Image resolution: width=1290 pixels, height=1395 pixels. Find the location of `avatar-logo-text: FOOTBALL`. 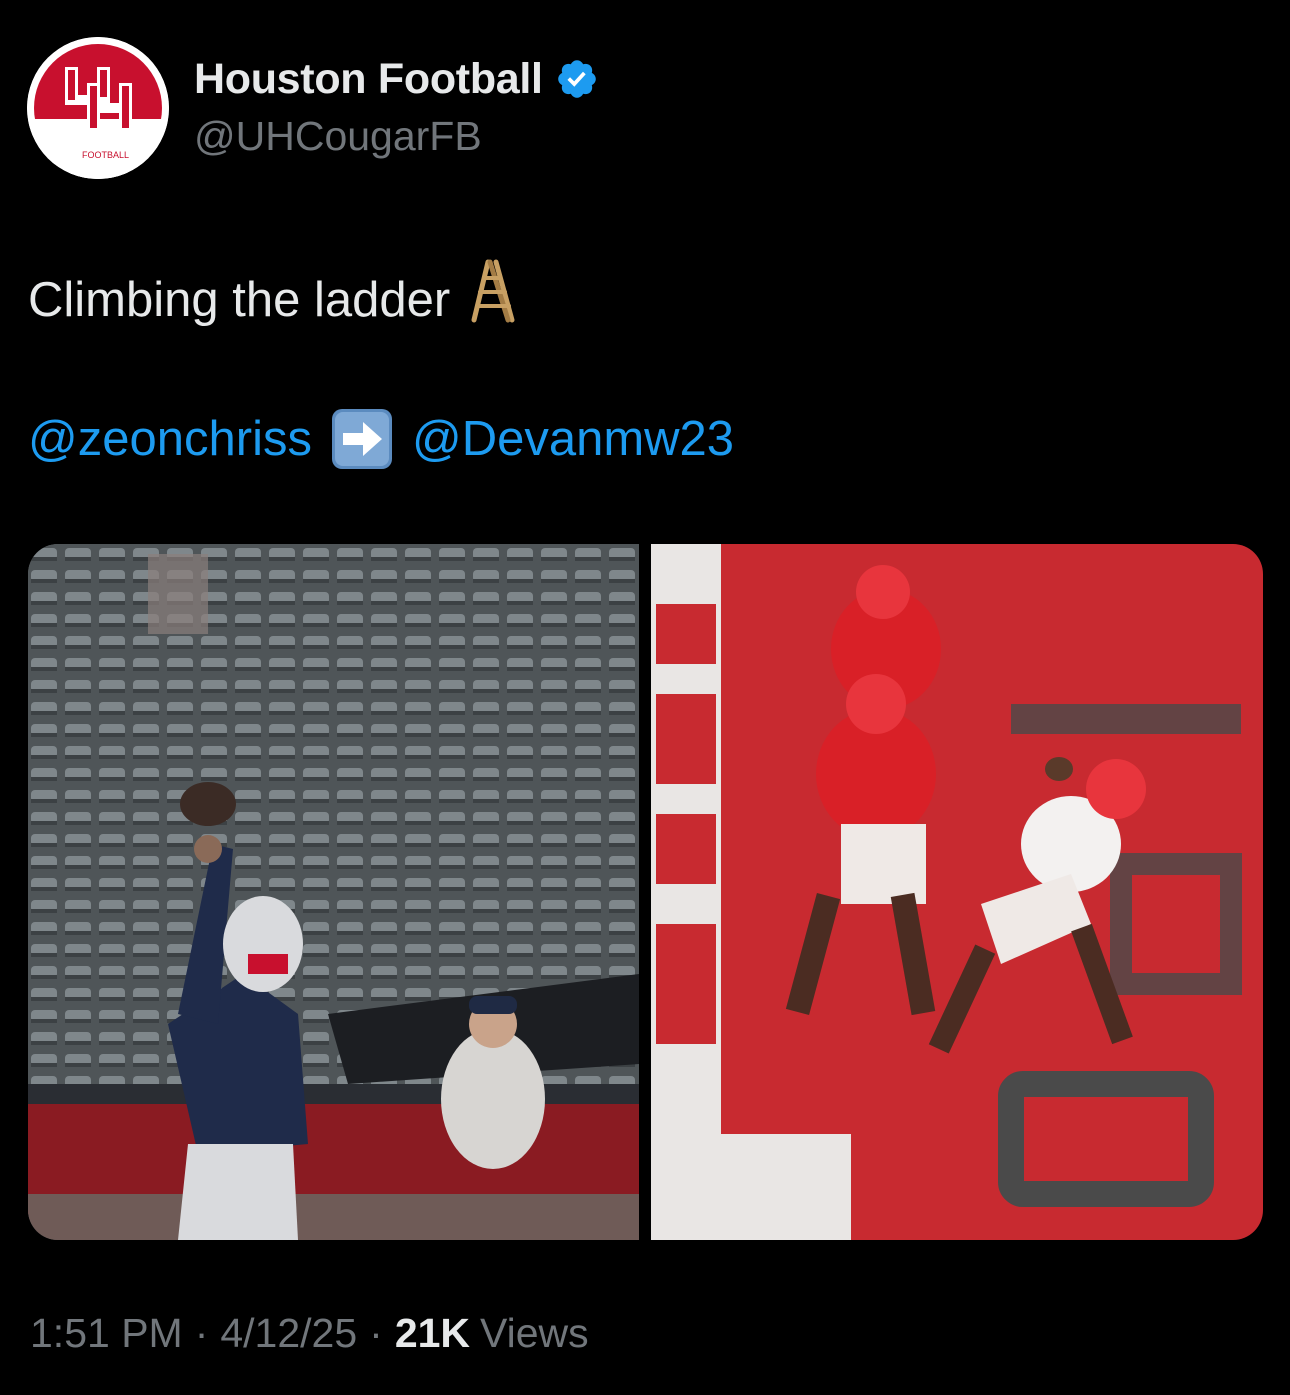

avatar-logo-text: FOOTBALL is located at coordinates (105, 155).